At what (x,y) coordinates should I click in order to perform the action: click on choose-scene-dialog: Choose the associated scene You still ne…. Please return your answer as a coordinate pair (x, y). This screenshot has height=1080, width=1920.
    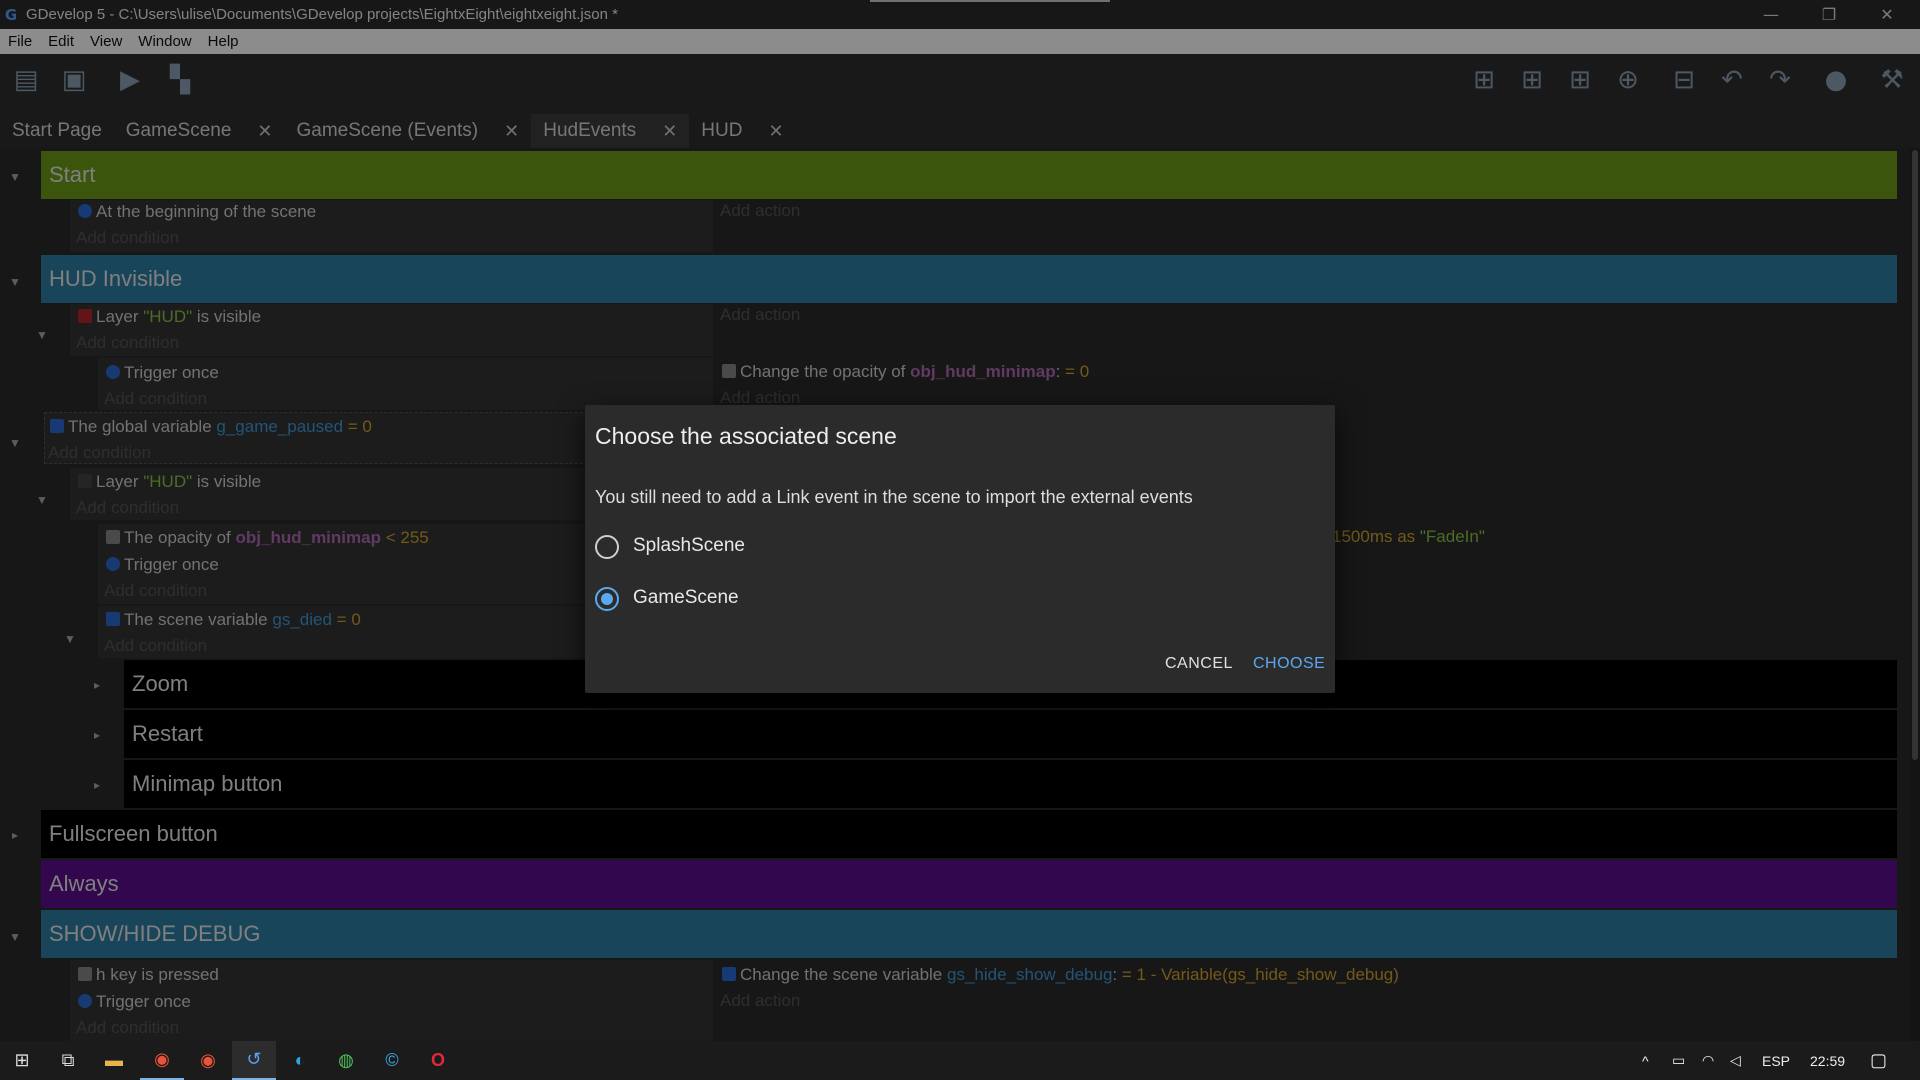
    Looking at the image, I should click on (960, 549).